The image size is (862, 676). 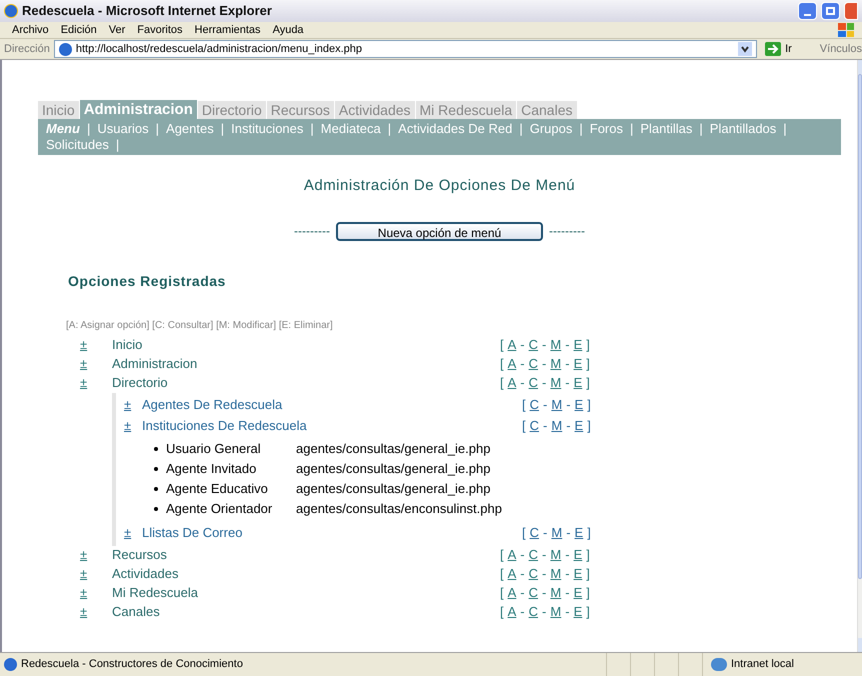 What do you see at coordinates (78, 30) in the screenshot?
I see `menu-item: Edición` at bounding box center [78, 30].